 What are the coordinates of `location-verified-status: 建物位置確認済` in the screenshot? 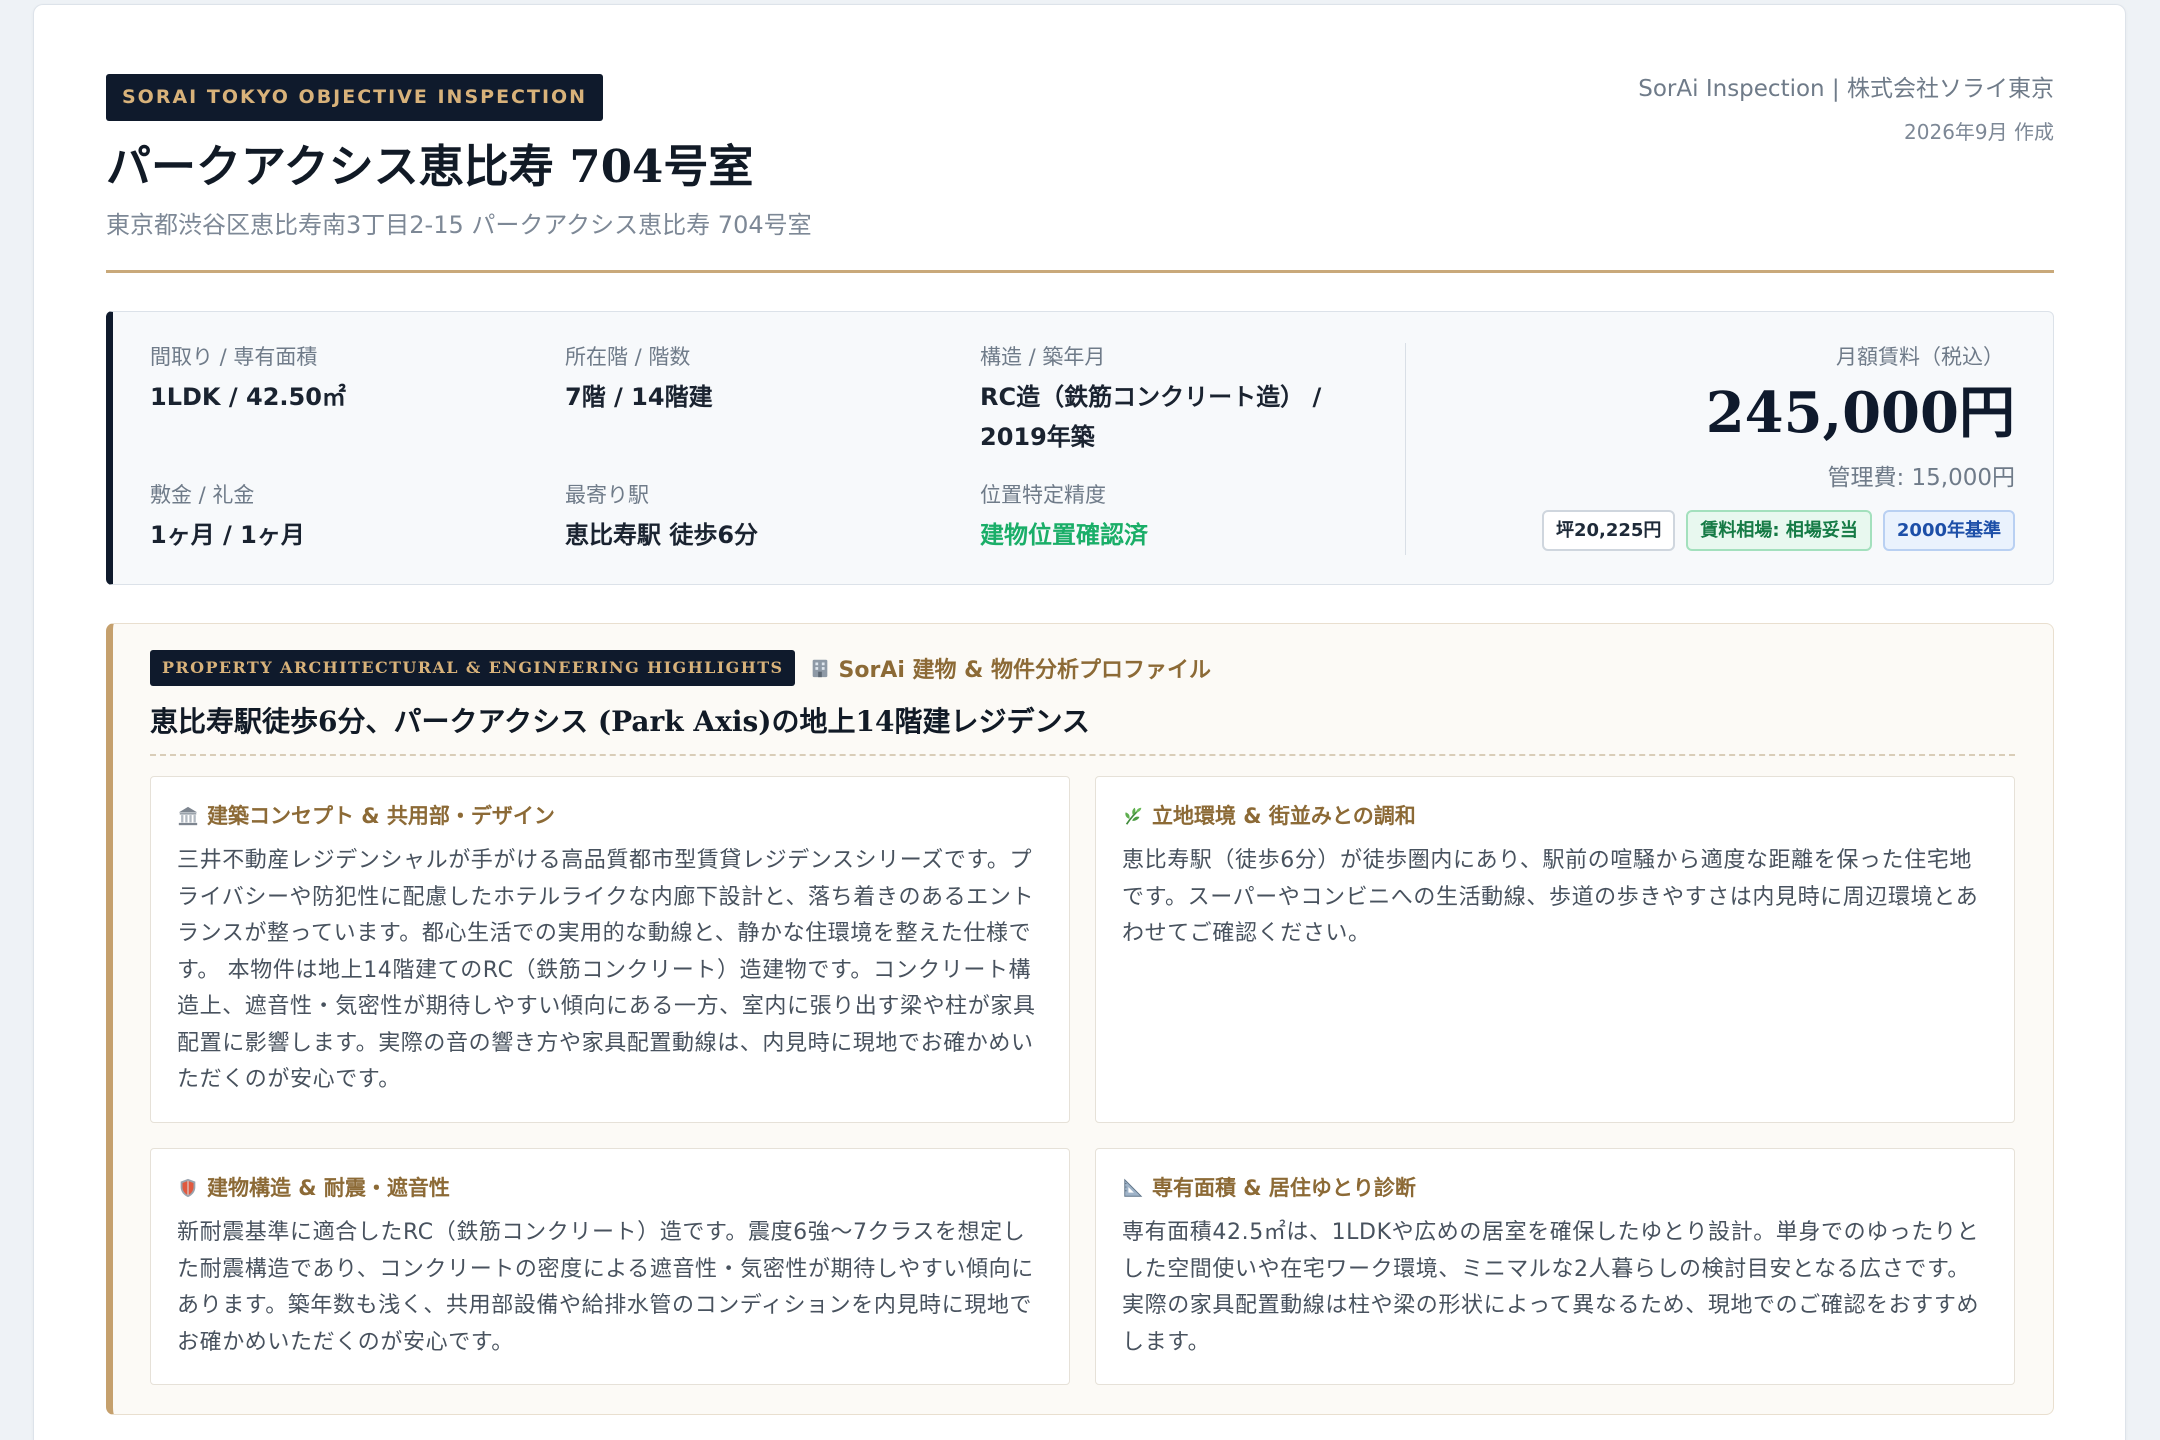 It's located at (1064, 535).